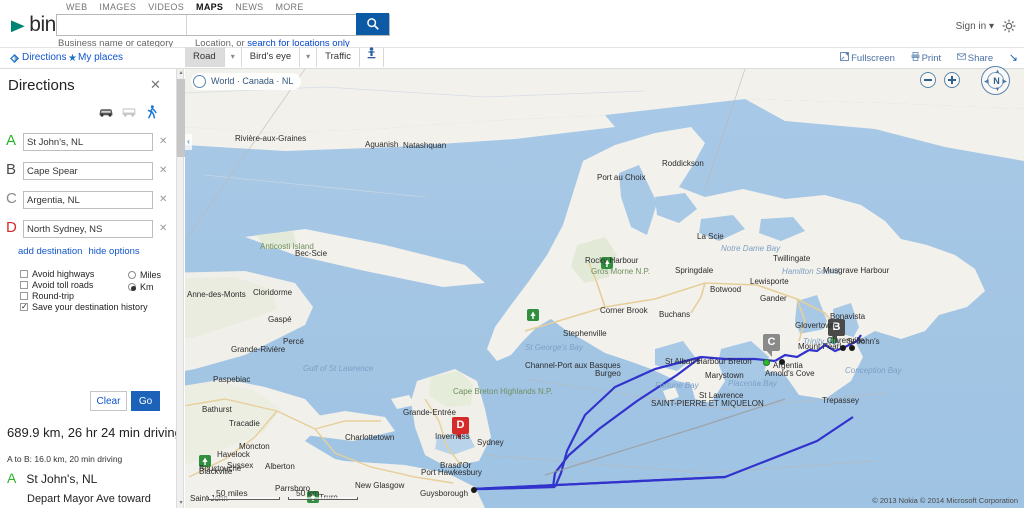 This screenshot has height=508, width=1024. Describe the element at coordinates (380, 485) in the screenshot. I see `map-place-label: New Glasgow` at that location.